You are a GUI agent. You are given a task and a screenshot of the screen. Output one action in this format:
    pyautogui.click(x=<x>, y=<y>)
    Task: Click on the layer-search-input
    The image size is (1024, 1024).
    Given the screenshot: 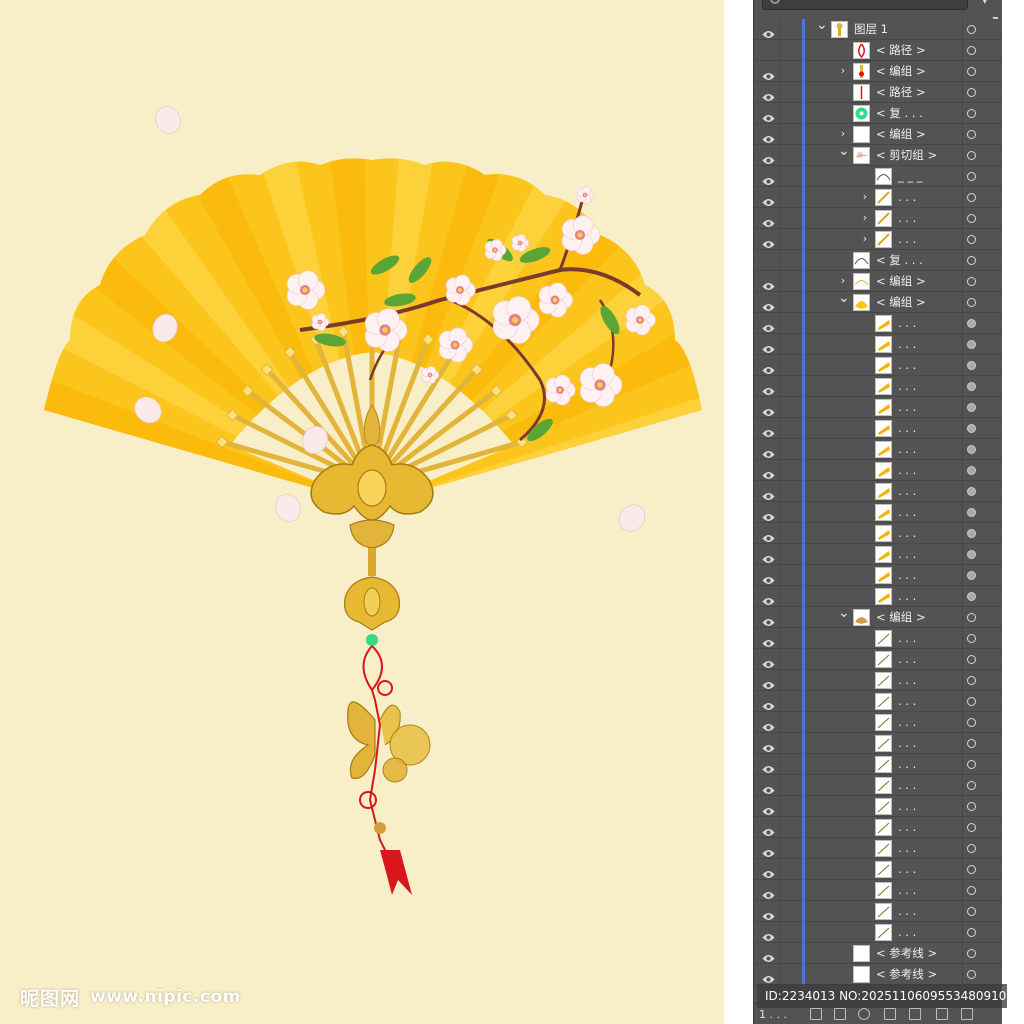 What is the action you would take?
    pyautogui.click(x=865, y=5)
    